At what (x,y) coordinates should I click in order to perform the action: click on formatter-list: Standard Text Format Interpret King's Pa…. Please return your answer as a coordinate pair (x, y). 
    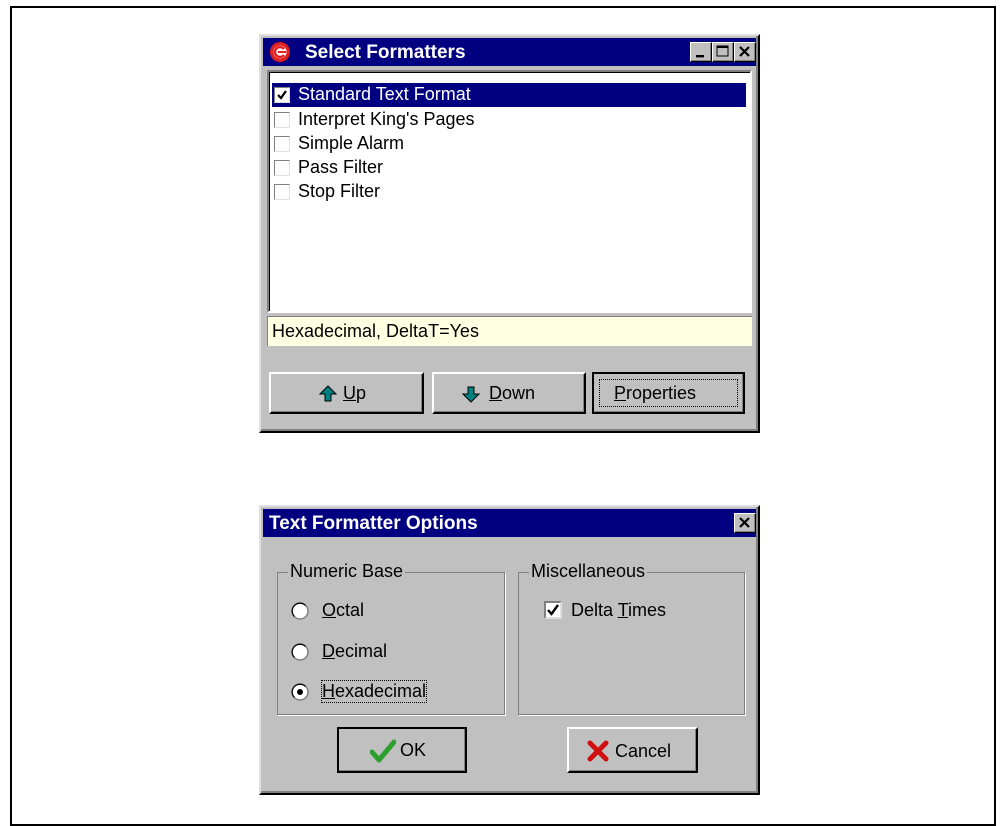
    Looking at the image, I should click on (509, 191).